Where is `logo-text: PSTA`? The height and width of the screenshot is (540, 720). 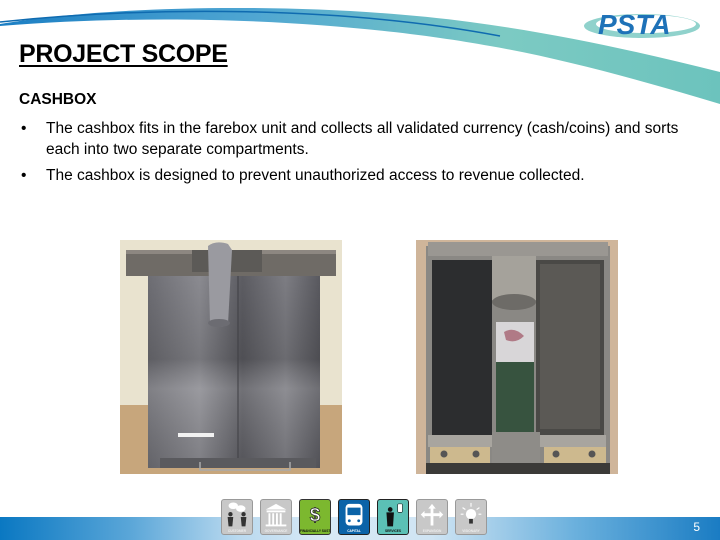 logo-text: PSTA is located at coordinates (634, 24).